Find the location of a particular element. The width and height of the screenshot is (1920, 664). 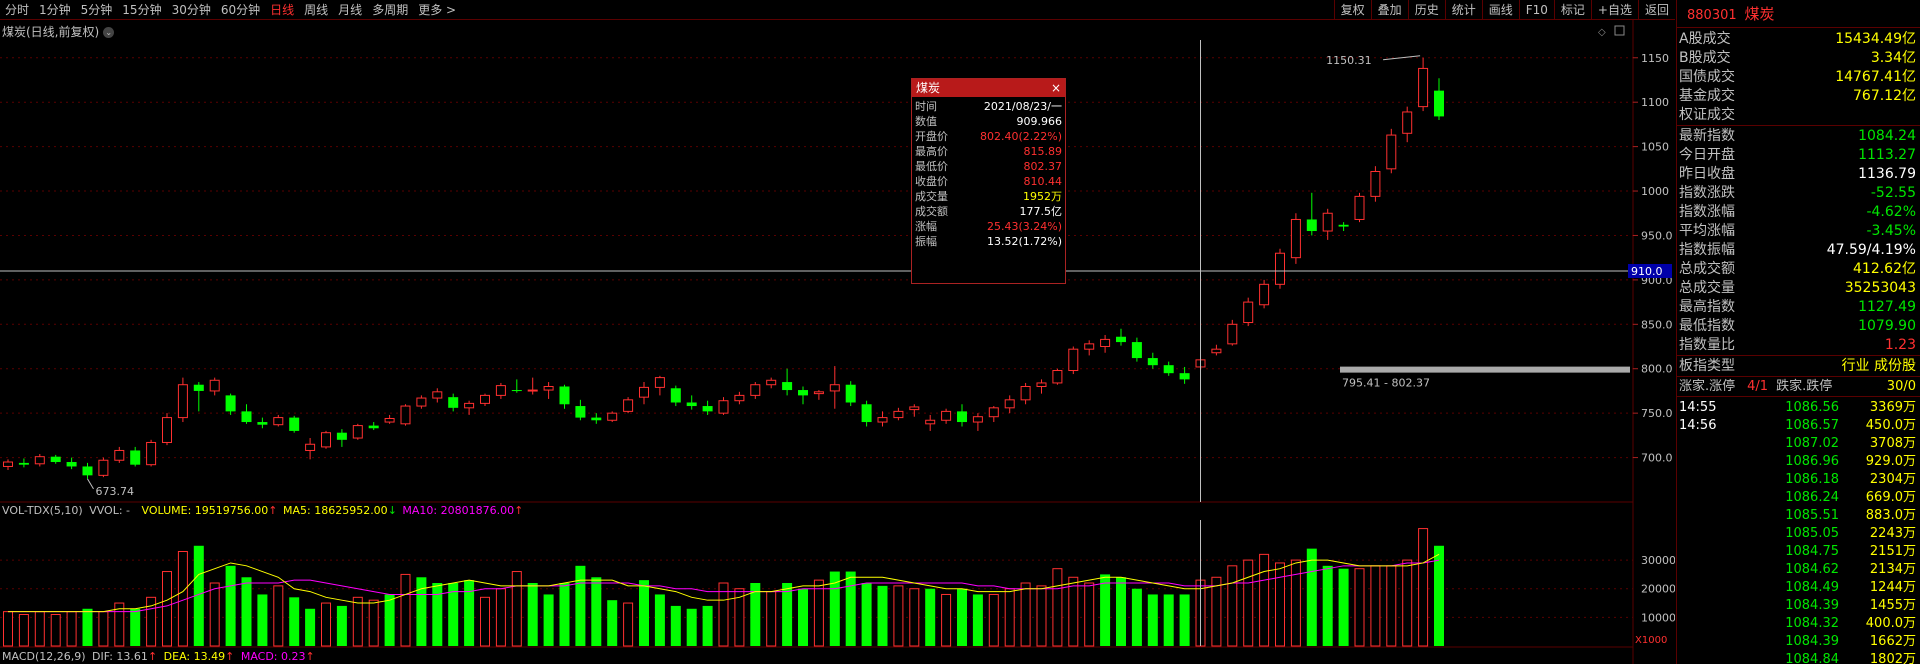

tick-price: 1086.56 is located at coordinates (1812, 407).